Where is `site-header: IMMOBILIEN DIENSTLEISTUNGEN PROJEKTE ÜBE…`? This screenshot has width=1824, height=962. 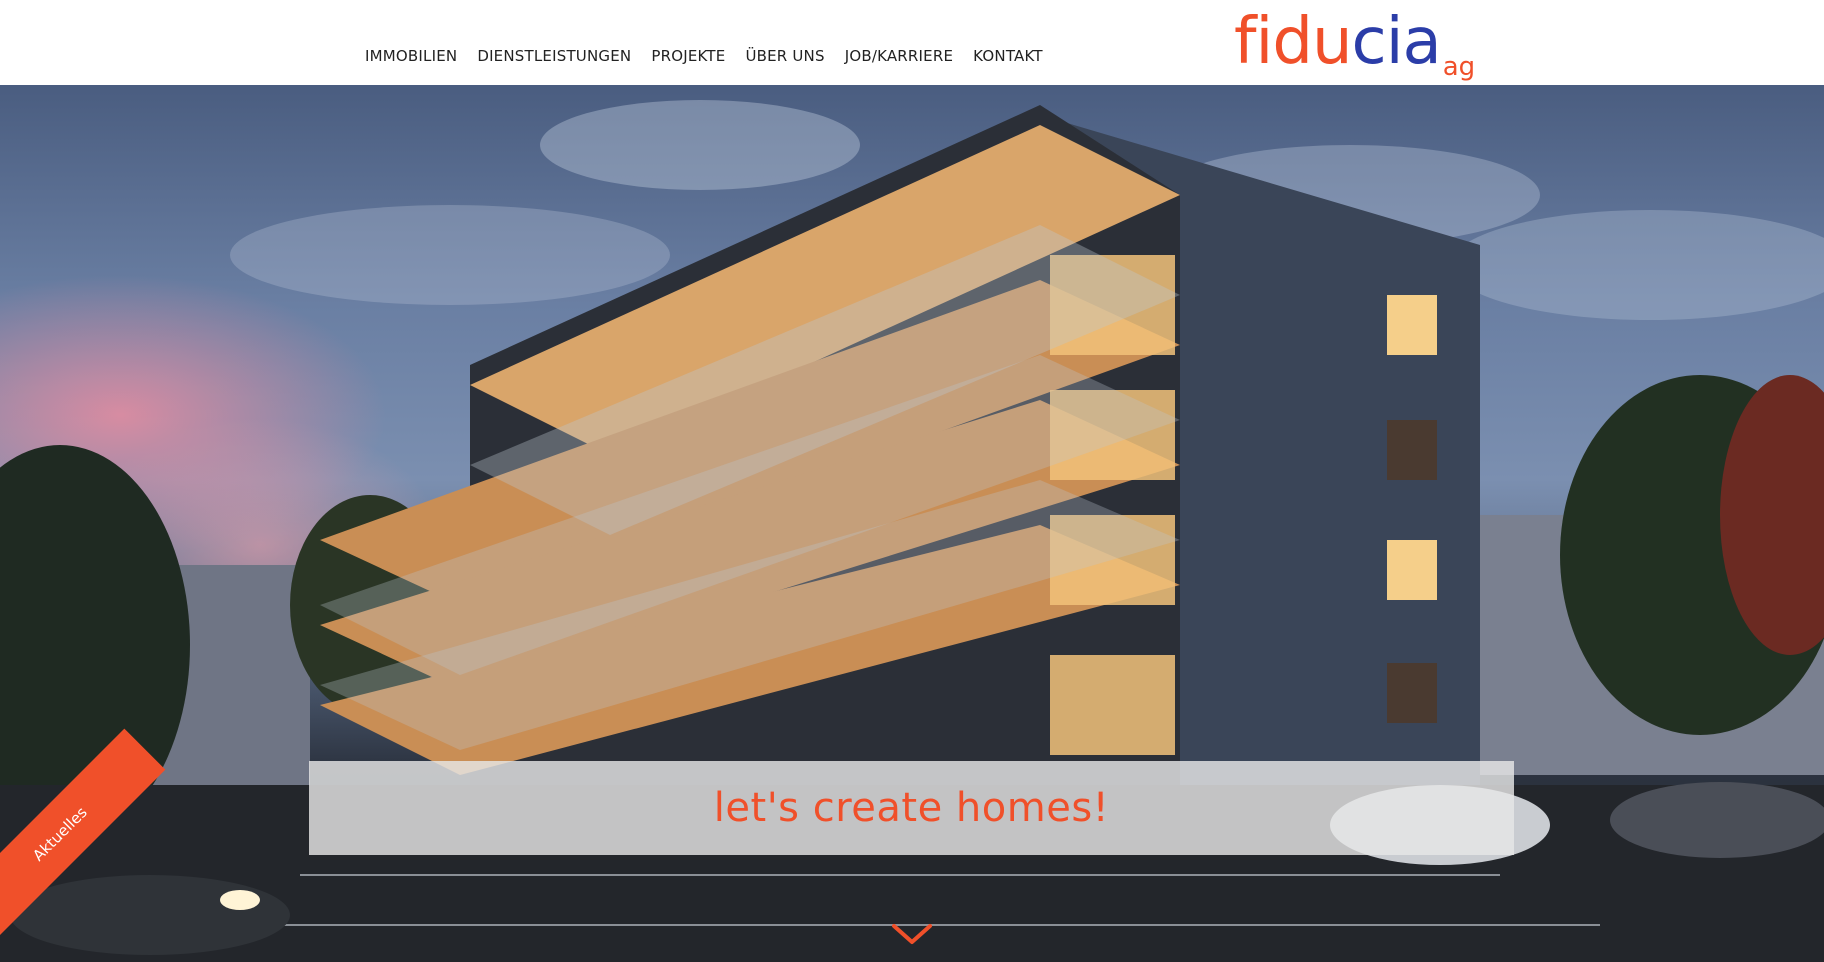
site-header: IMMOBILIEN DIENSTLEISTUNGEN PROJEKTE ÜBE… is located at coordinates (912, 42).